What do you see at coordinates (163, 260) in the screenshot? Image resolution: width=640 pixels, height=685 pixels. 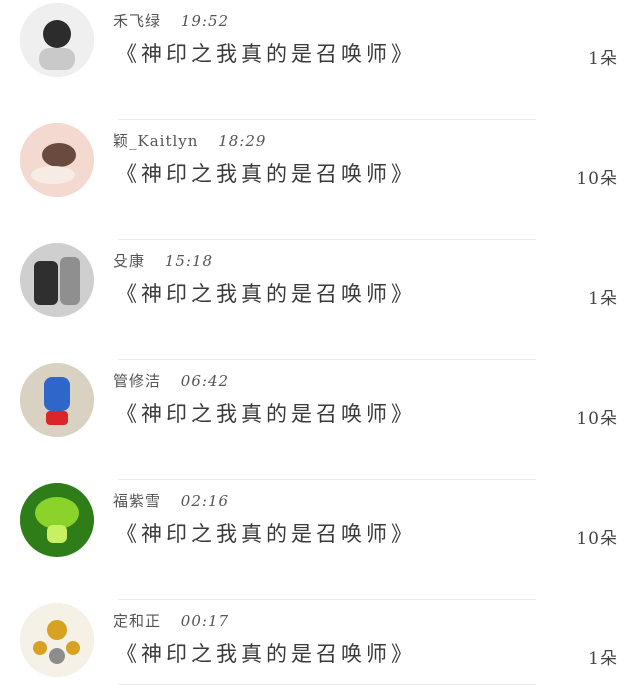 I see `sender-meta: 殳康 15:18` at bounding box center [163, 260].